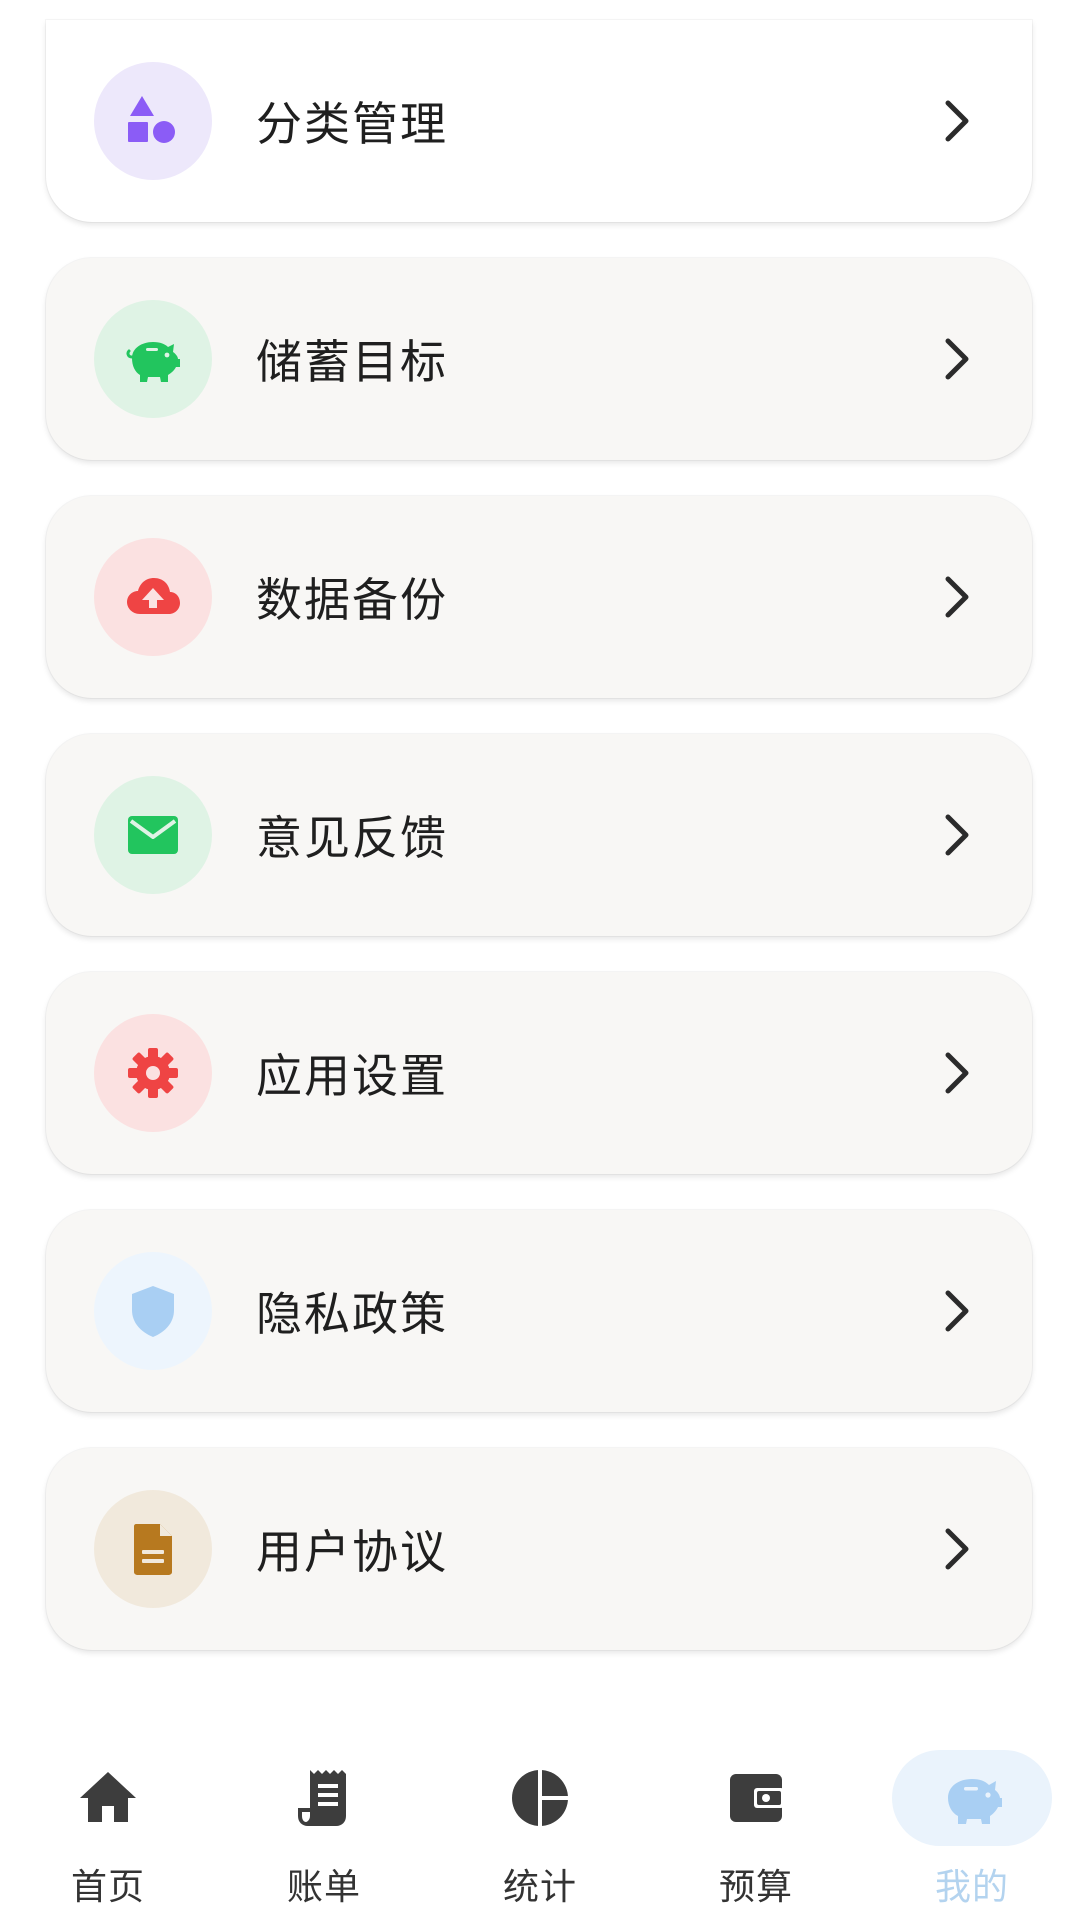 Image resolution: width=1080 pixels, height=1920 pixels. I want to click on menu-item-label: 应用设置, so click(352, 1076).